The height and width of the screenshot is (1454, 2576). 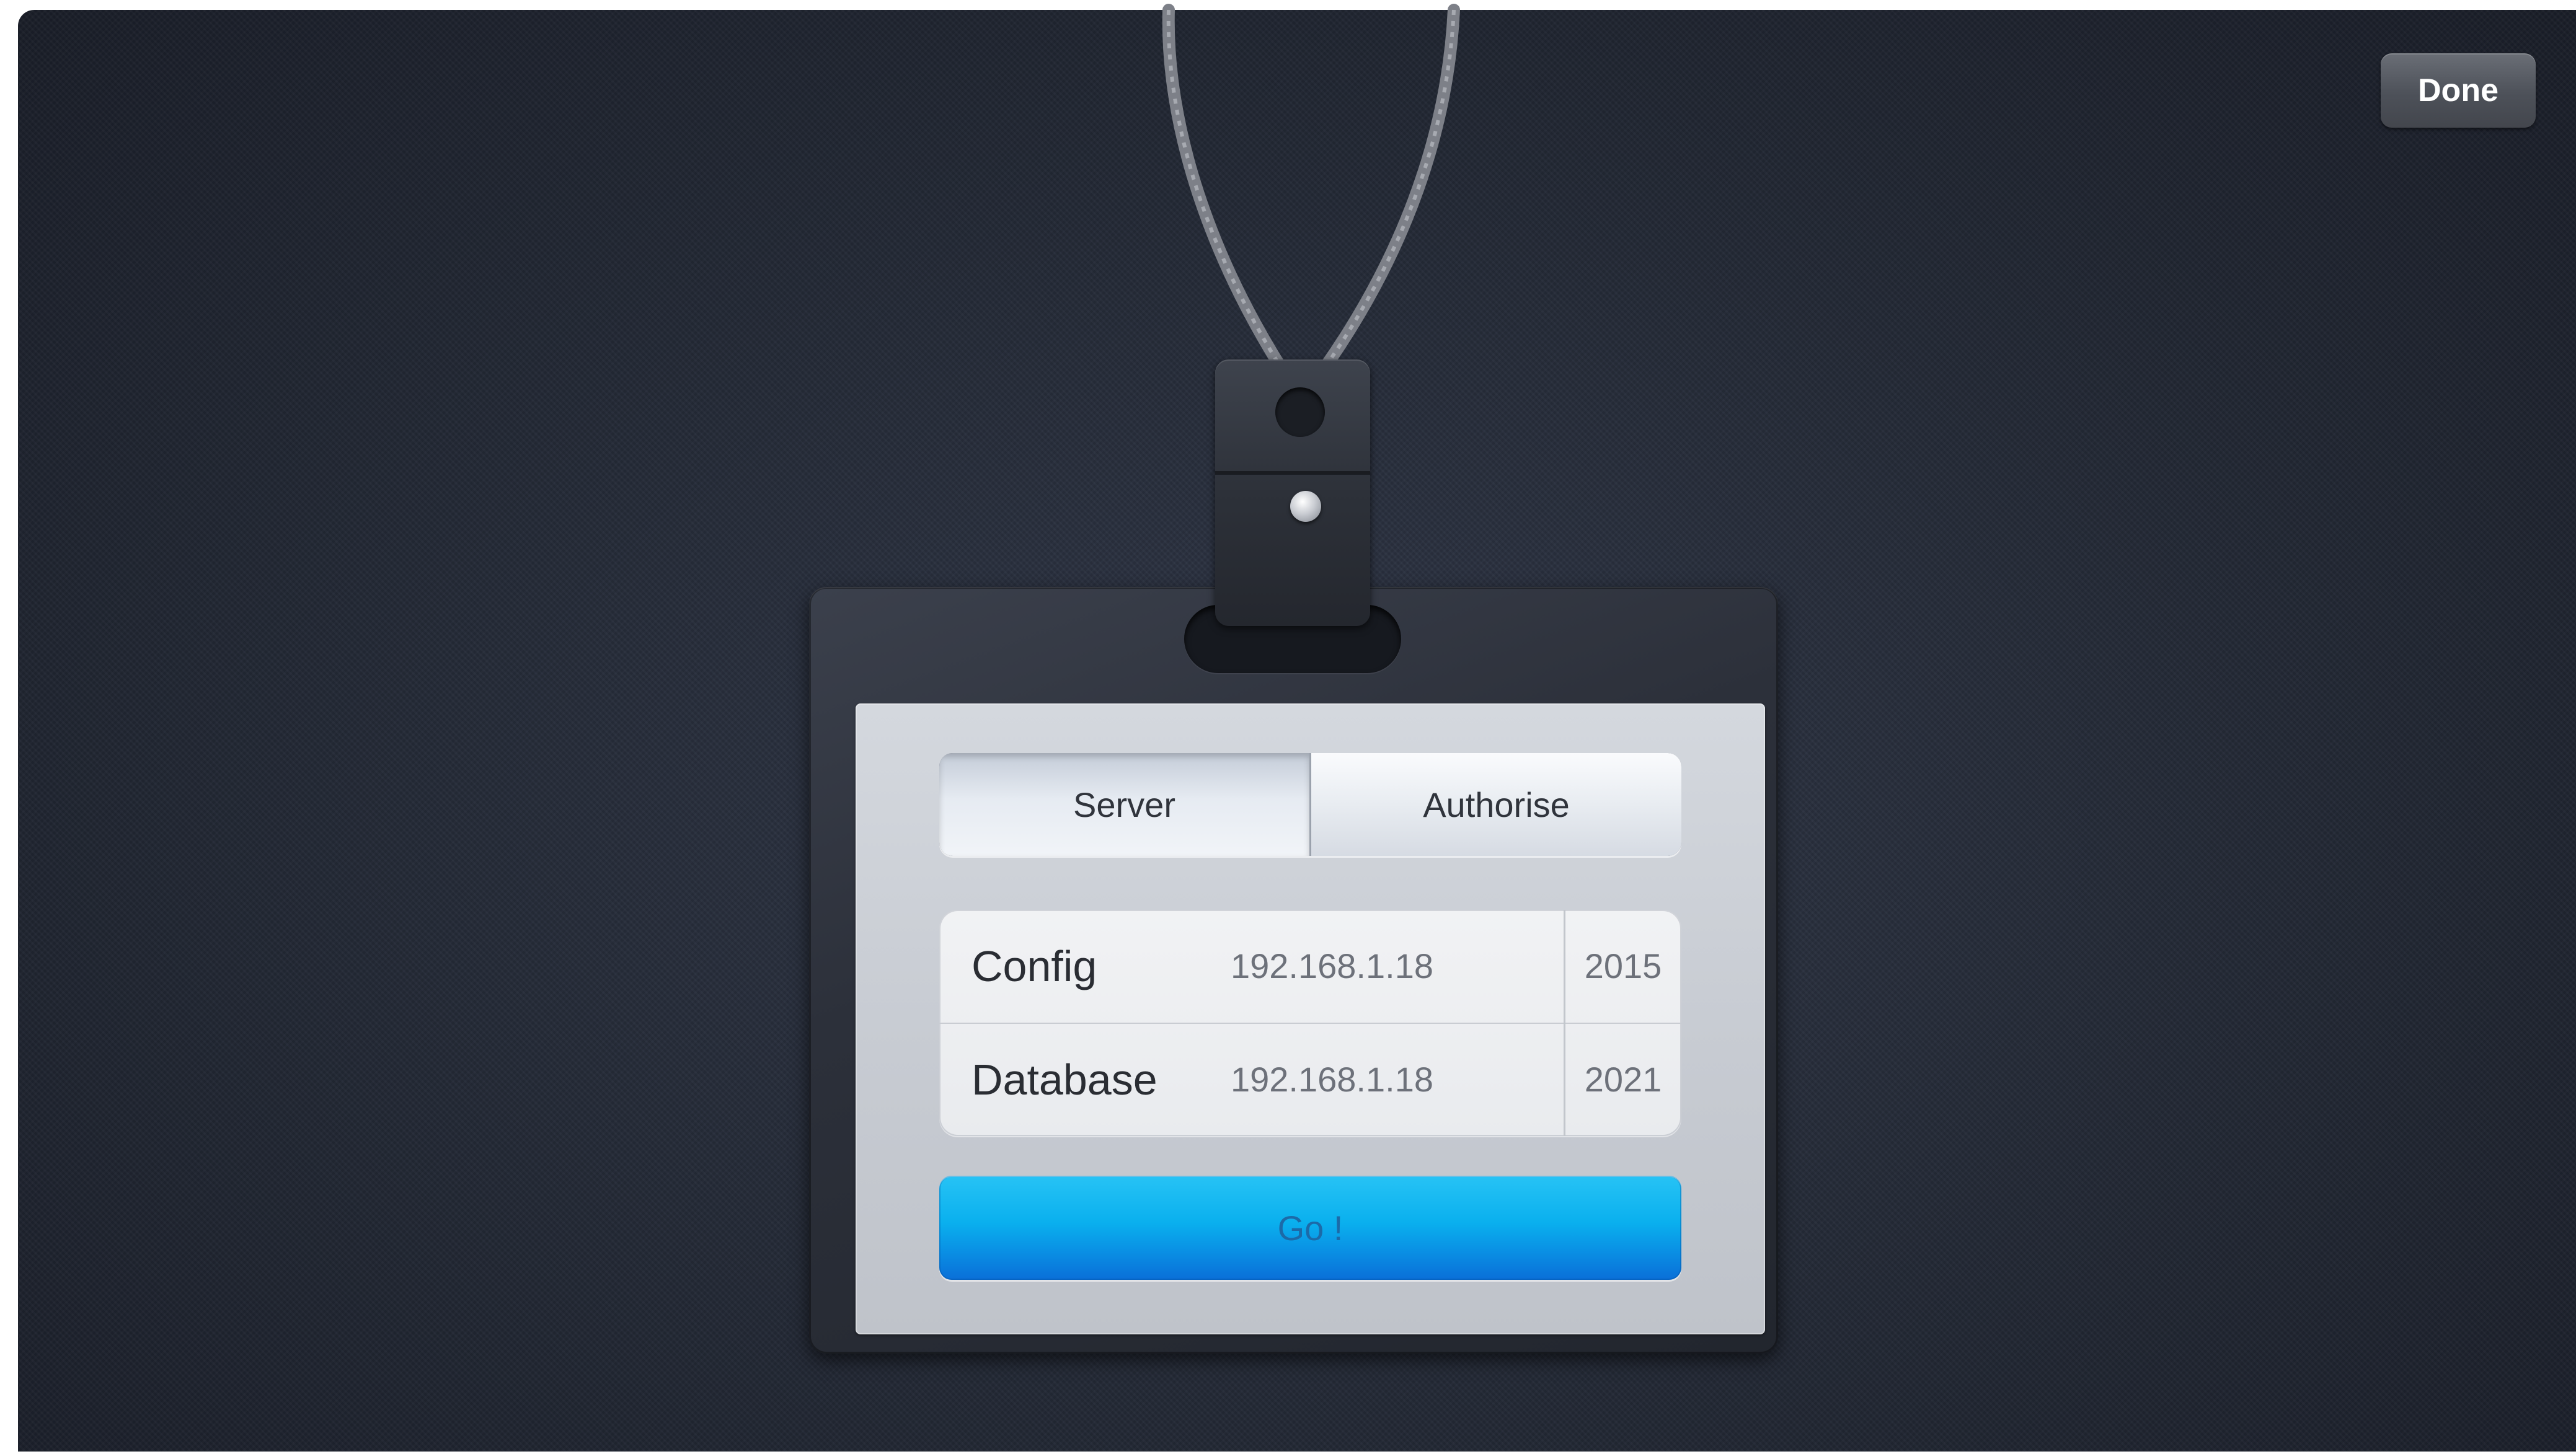 What do you see at coordinates (1064, 1079) in the screenshot?
I see `row-label: Database` at bounding box center [1064, 1079].